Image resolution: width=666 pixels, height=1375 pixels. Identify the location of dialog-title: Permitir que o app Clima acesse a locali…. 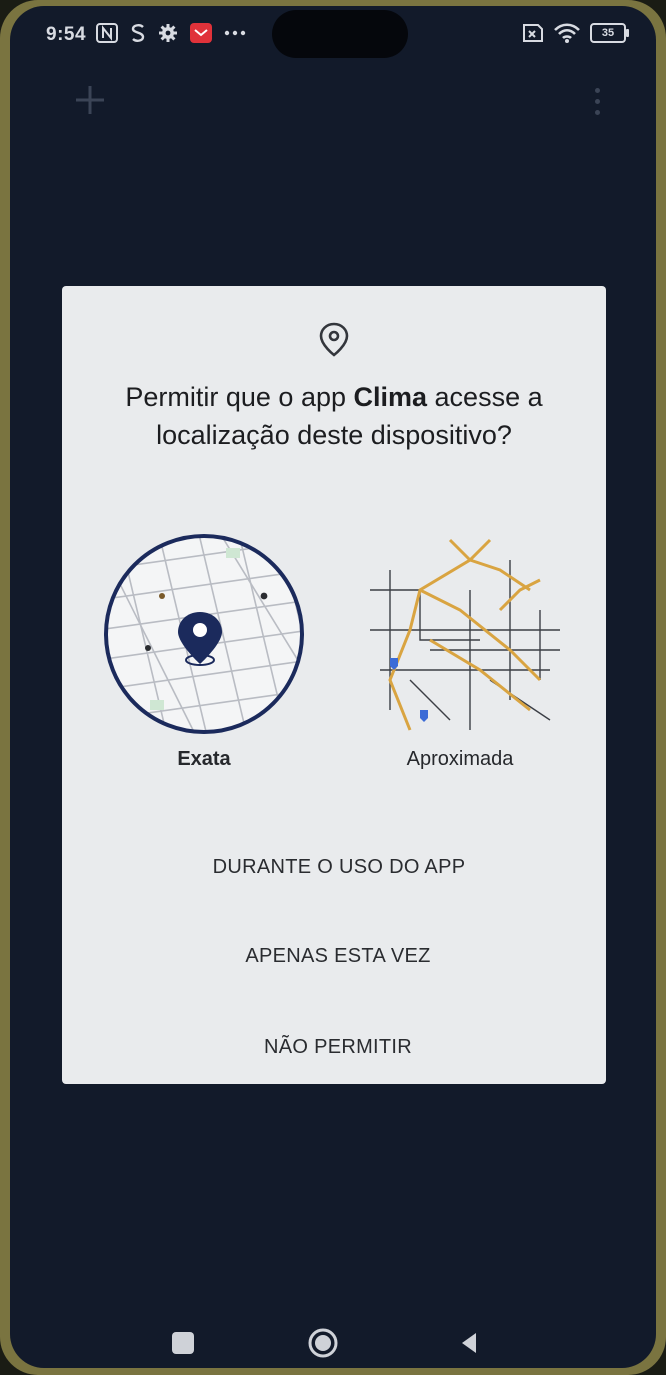
(334, 416).